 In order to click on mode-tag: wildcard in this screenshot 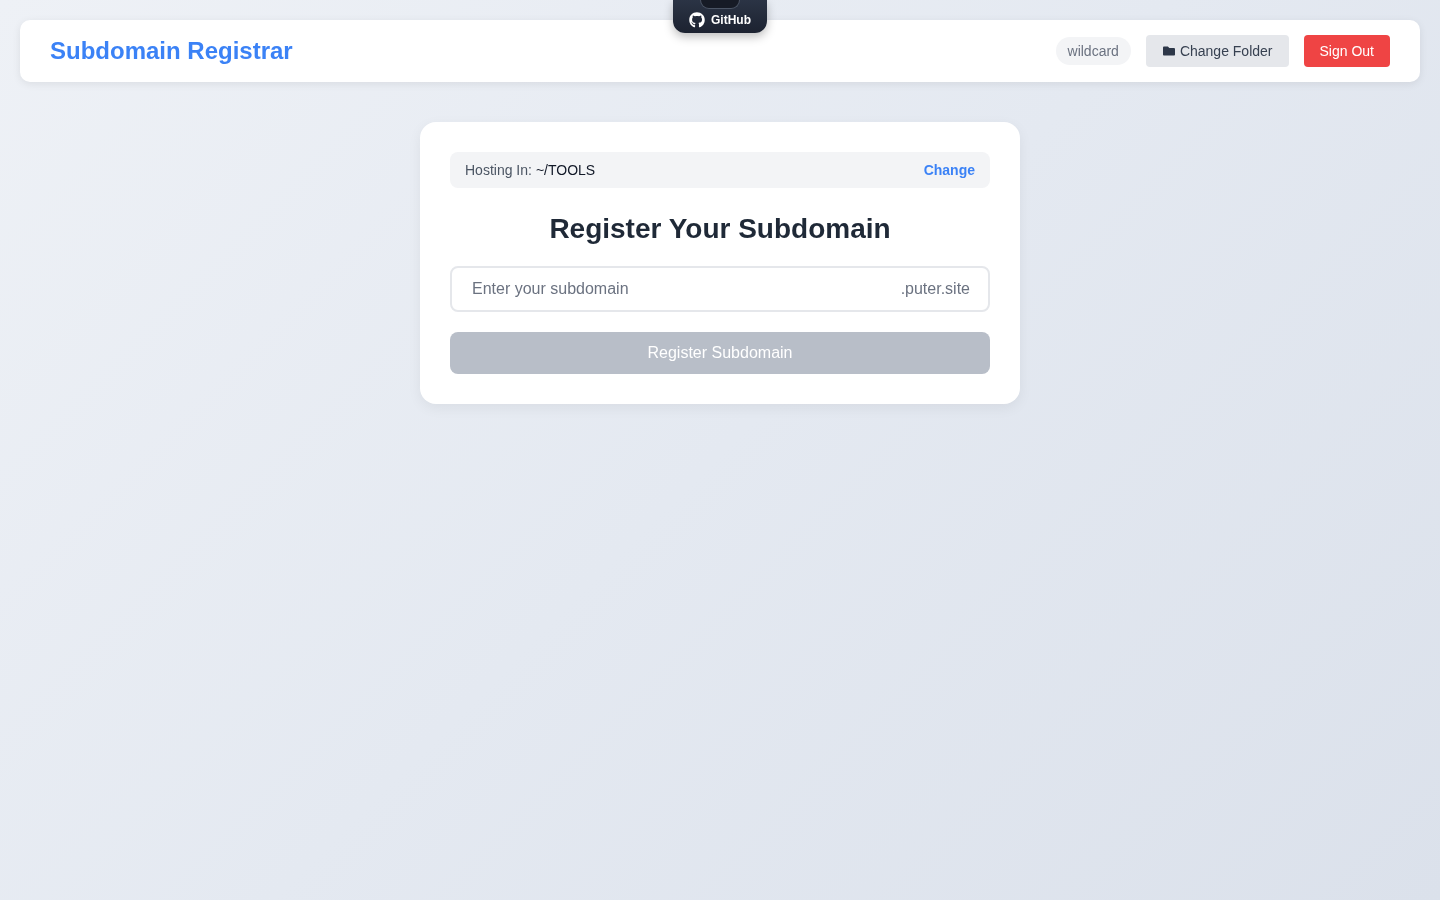, I will do `click(1093, 51)`.